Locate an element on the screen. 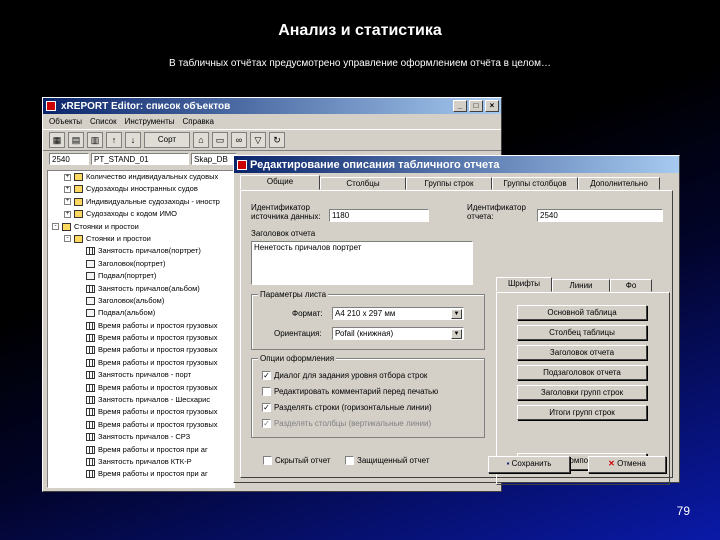 The height and width of the screenshot is (540, 720). font-subtabs: Шрифты Линии Фо is located at coordinates (574, 284).